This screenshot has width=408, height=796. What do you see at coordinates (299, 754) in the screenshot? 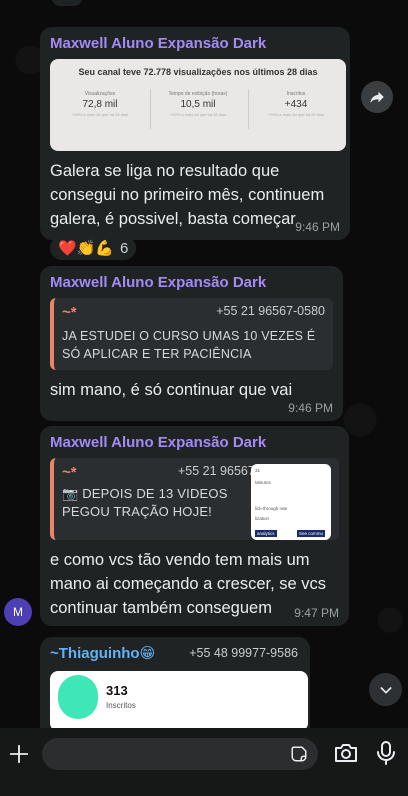
I see `sticker-icon` at bounding box center [299, 754].